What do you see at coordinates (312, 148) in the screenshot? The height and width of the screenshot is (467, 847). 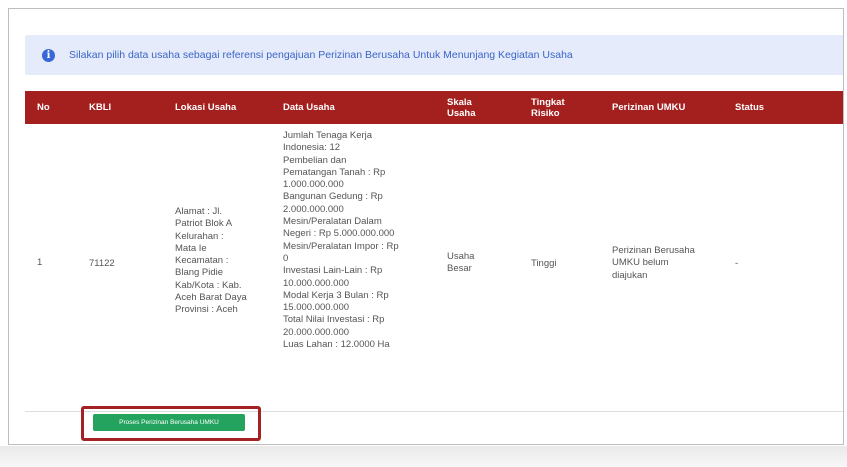 I see `data-line: Indonesia: 12` at bounding box center [312, 148].